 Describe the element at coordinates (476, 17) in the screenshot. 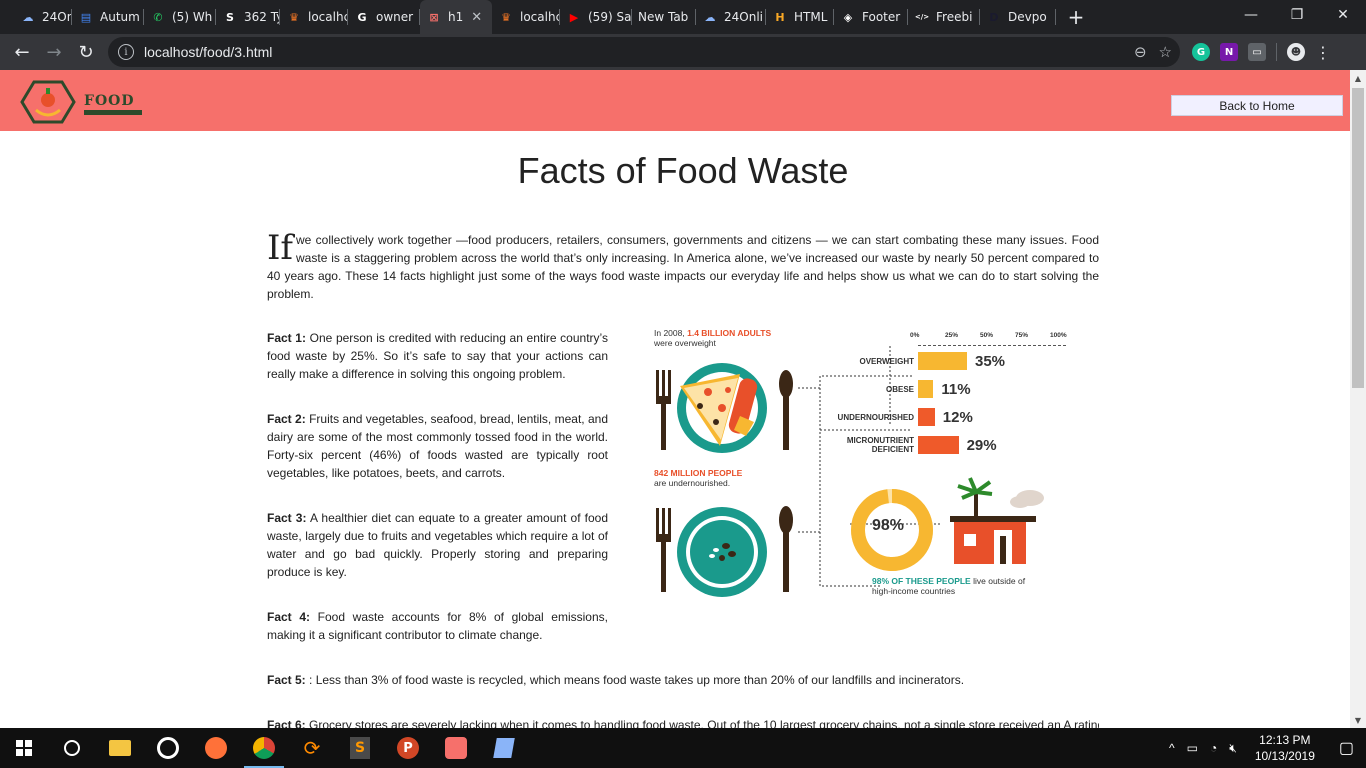

I see `close-tab-icon: ✕` at that location.